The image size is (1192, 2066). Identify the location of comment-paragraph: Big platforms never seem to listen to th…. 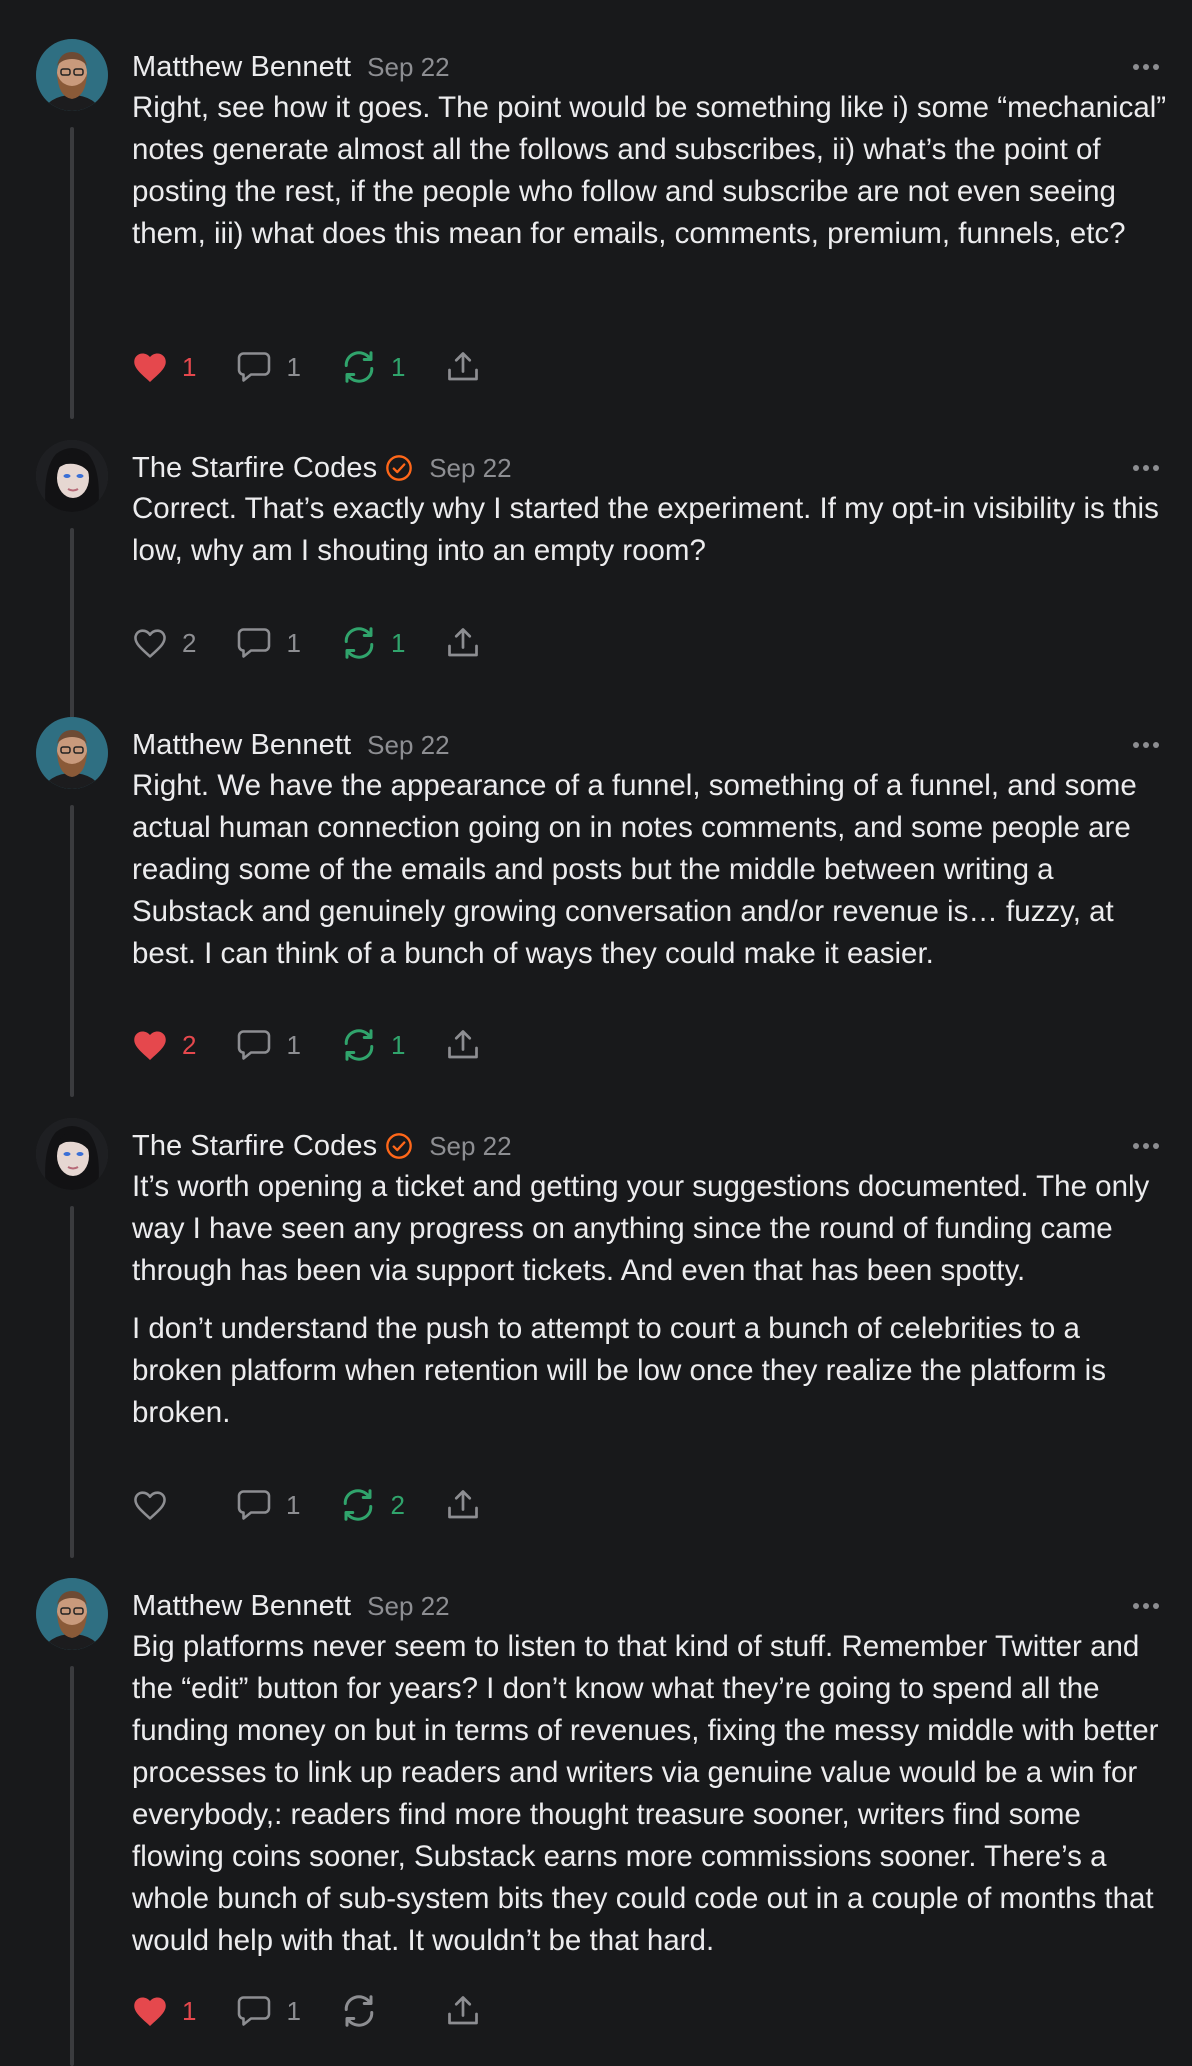
(645, 1793).